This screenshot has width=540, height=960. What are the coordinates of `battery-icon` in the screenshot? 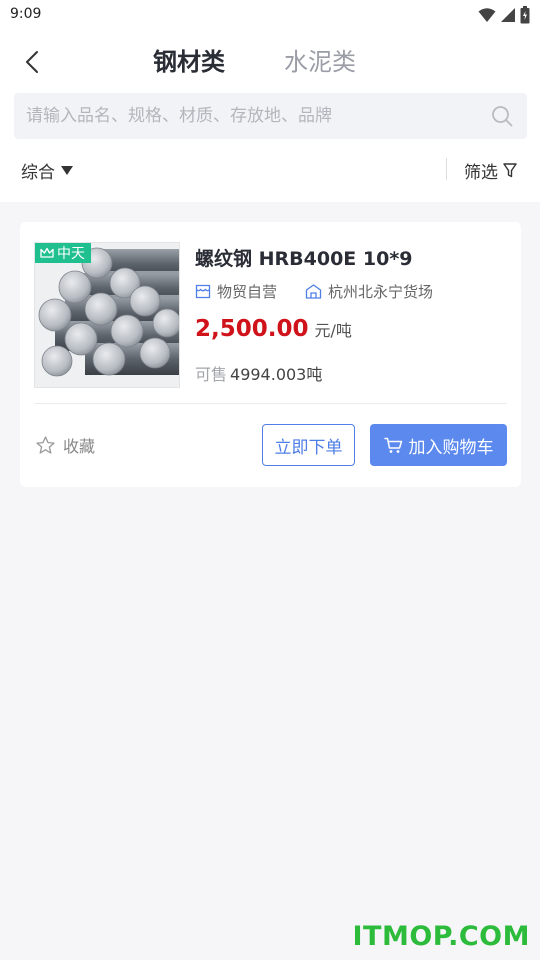 It's located at (525, 15).